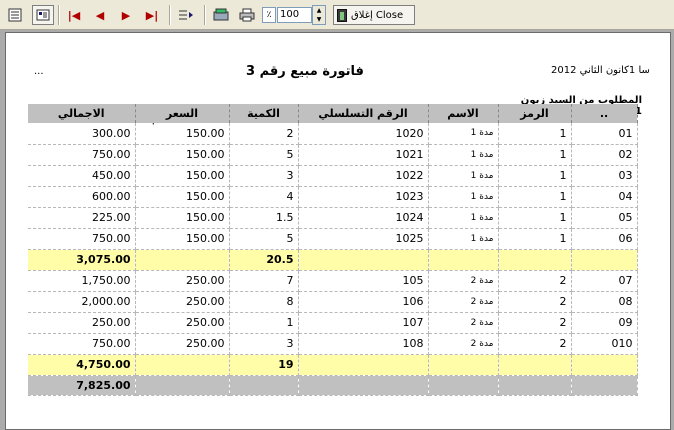 The height and width of the screenshot is (430, 674). Describe the element at coordinates (363, 281) in the screenshot. I see `cell-serial: 105` at that location.